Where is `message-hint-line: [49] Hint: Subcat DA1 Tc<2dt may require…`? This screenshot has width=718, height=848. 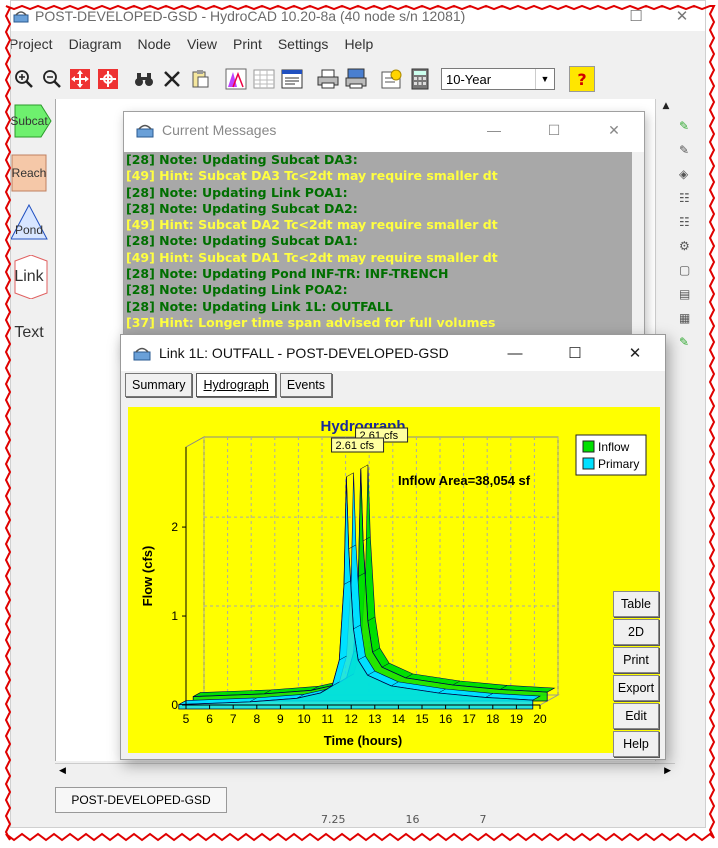
message-hint-line: [49] Hint: Subcat DA1 Tc<2dt may require… is located at coordinates (312, 257).